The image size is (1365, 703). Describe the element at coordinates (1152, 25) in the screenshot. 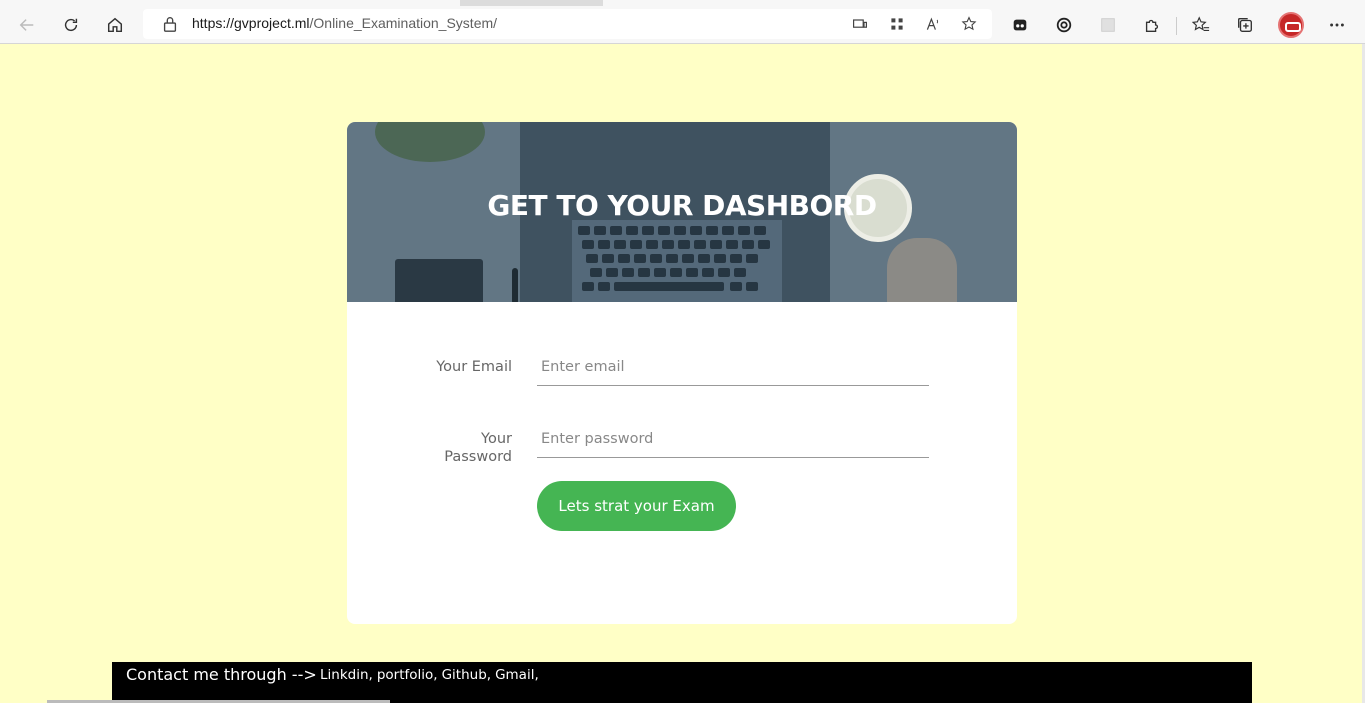

I see `puzzle-icon` at that location.